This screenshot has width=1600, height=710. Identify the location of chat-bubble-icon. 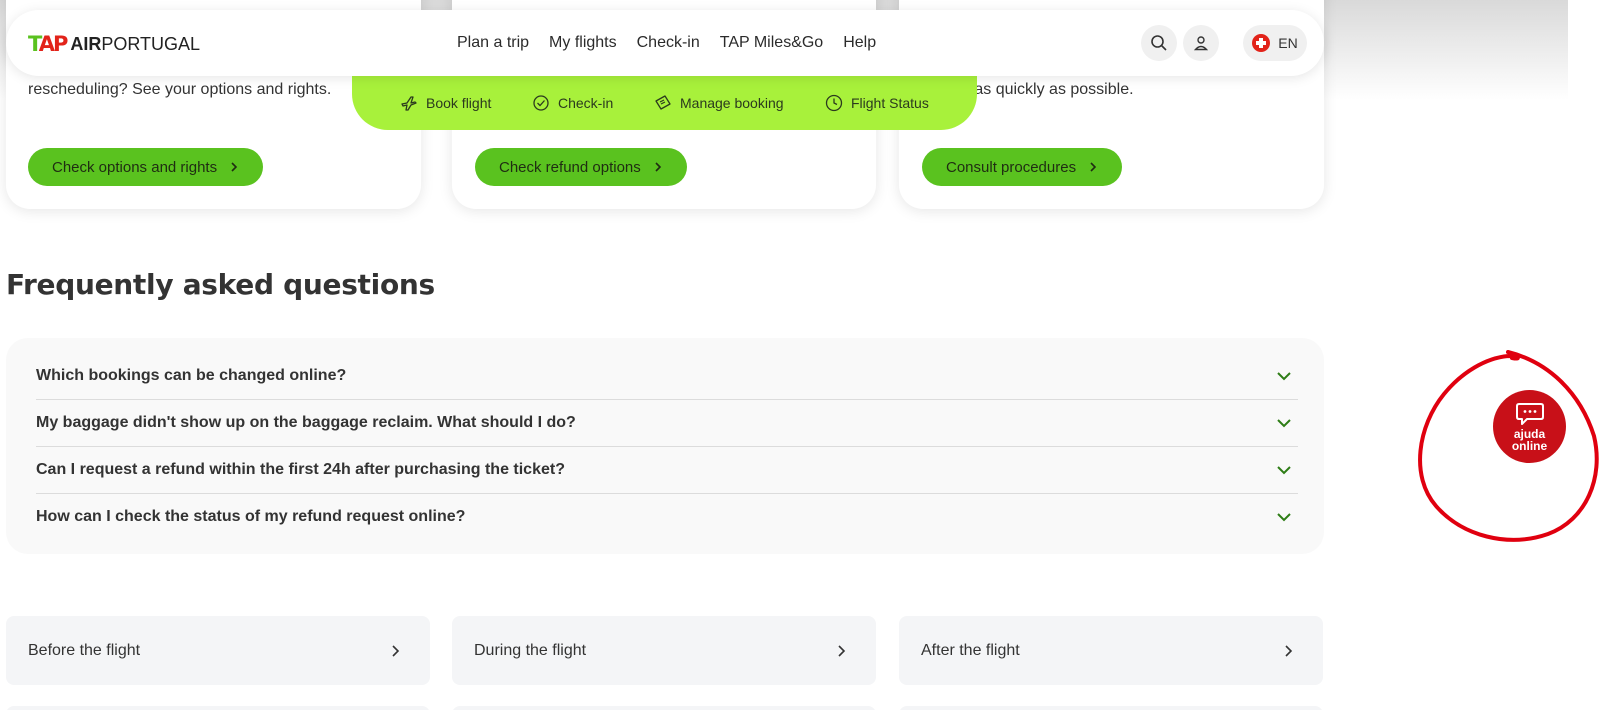
(1529, 414).